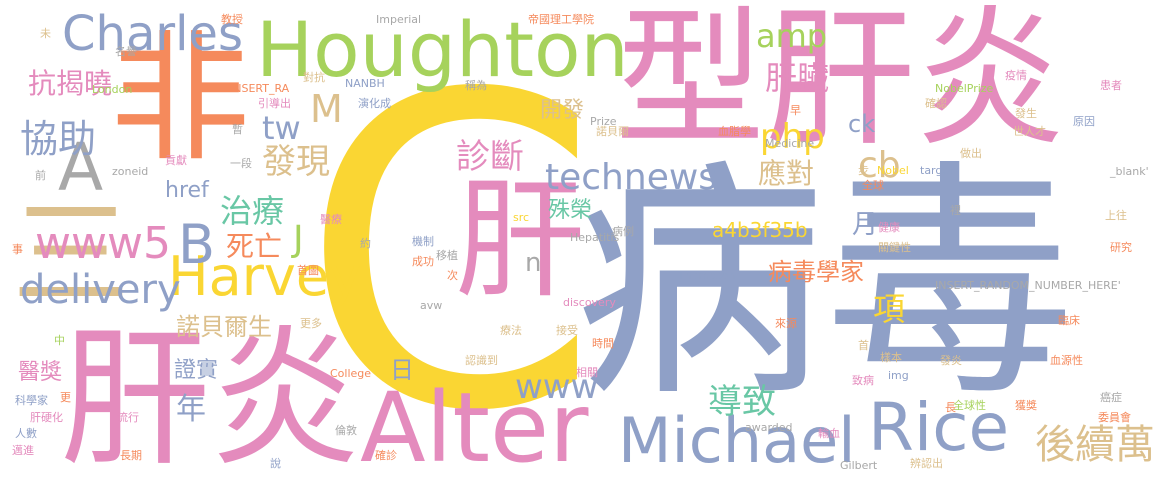 The width and height of the screenshot is (1175, 482). Describe the element at coordinates (311, 323) in the screenshot. I see `word-geng-duo: 更多` at that location.